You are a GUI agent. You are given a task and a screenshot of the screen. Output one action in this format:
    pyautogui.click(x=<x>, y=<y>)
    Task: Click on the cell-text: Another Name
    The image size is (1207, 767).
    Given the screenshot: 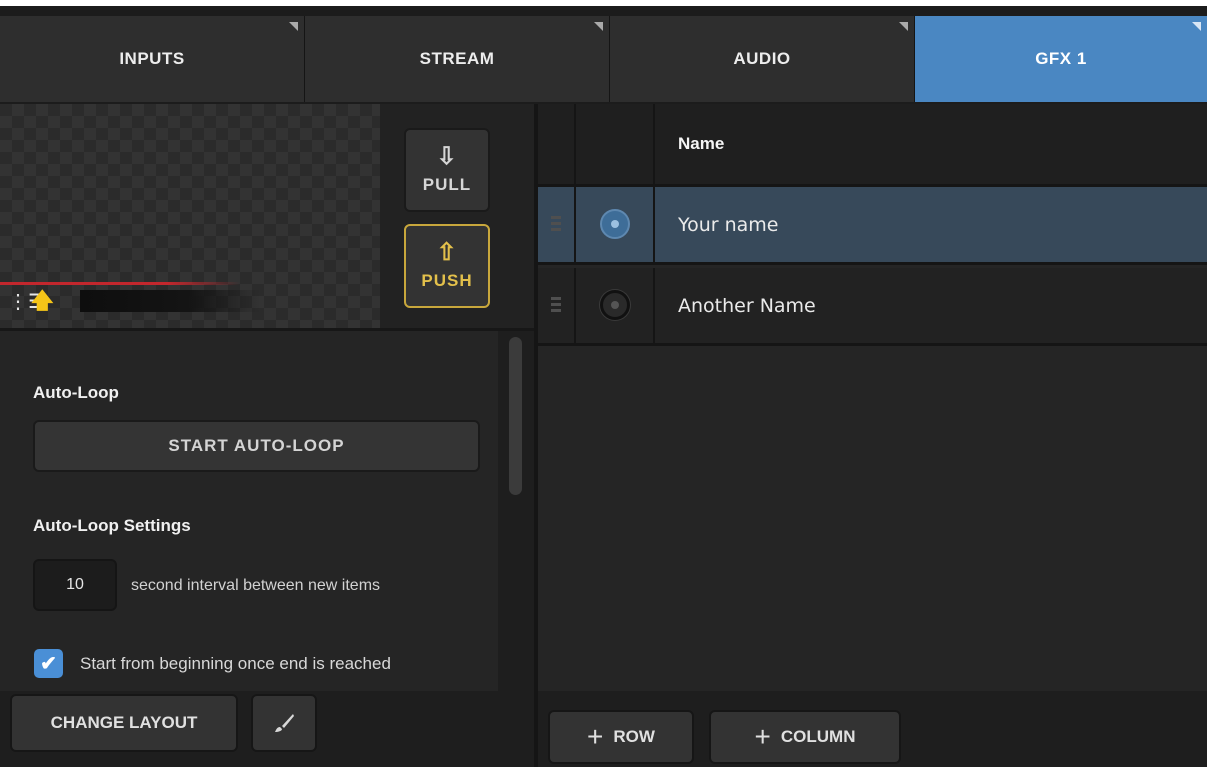 What is the action you would take?
    pyautogui.click(x=747, y=305)
    